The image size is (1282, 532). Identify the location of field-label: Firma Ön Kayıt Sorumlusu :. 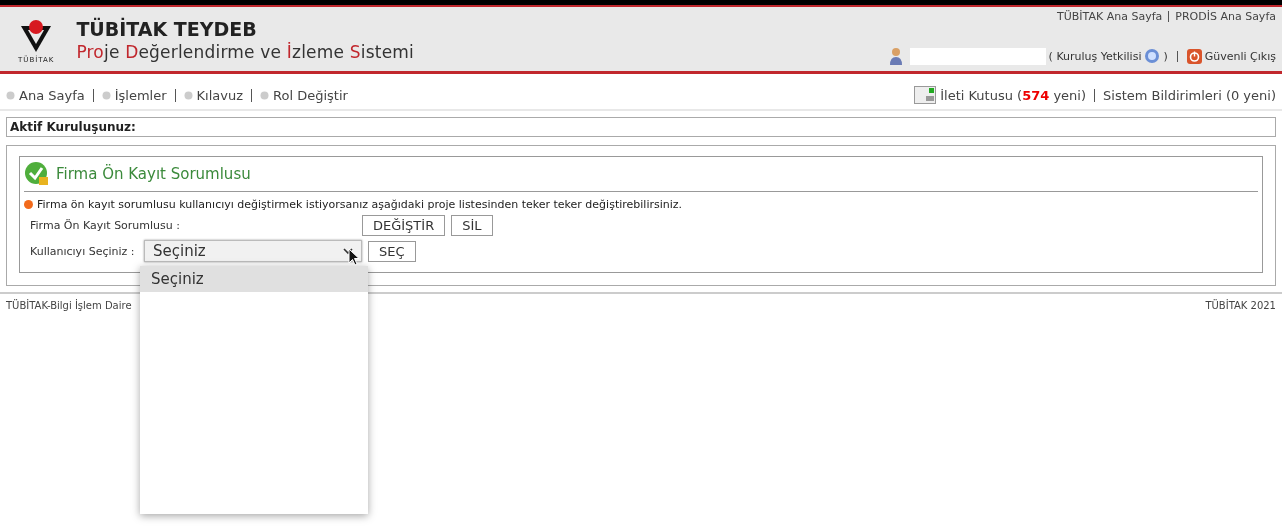
(105, 225).